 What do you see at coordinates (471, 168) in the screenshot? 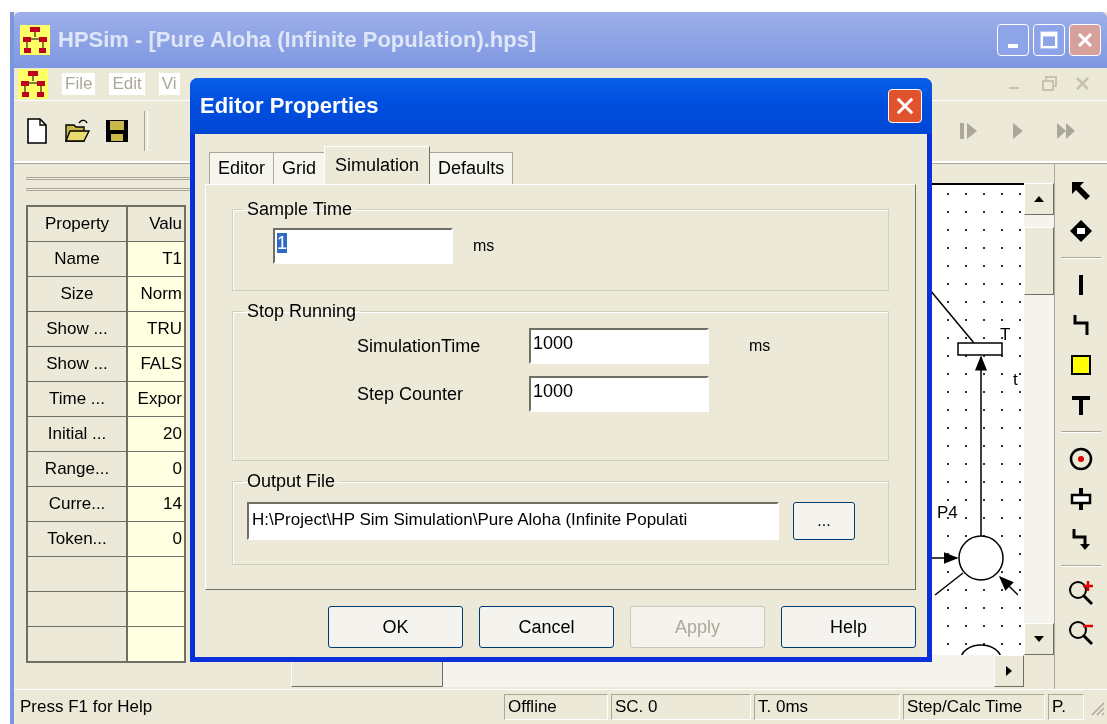
I see `tab: Defaults` at bounding box center [471, 168].